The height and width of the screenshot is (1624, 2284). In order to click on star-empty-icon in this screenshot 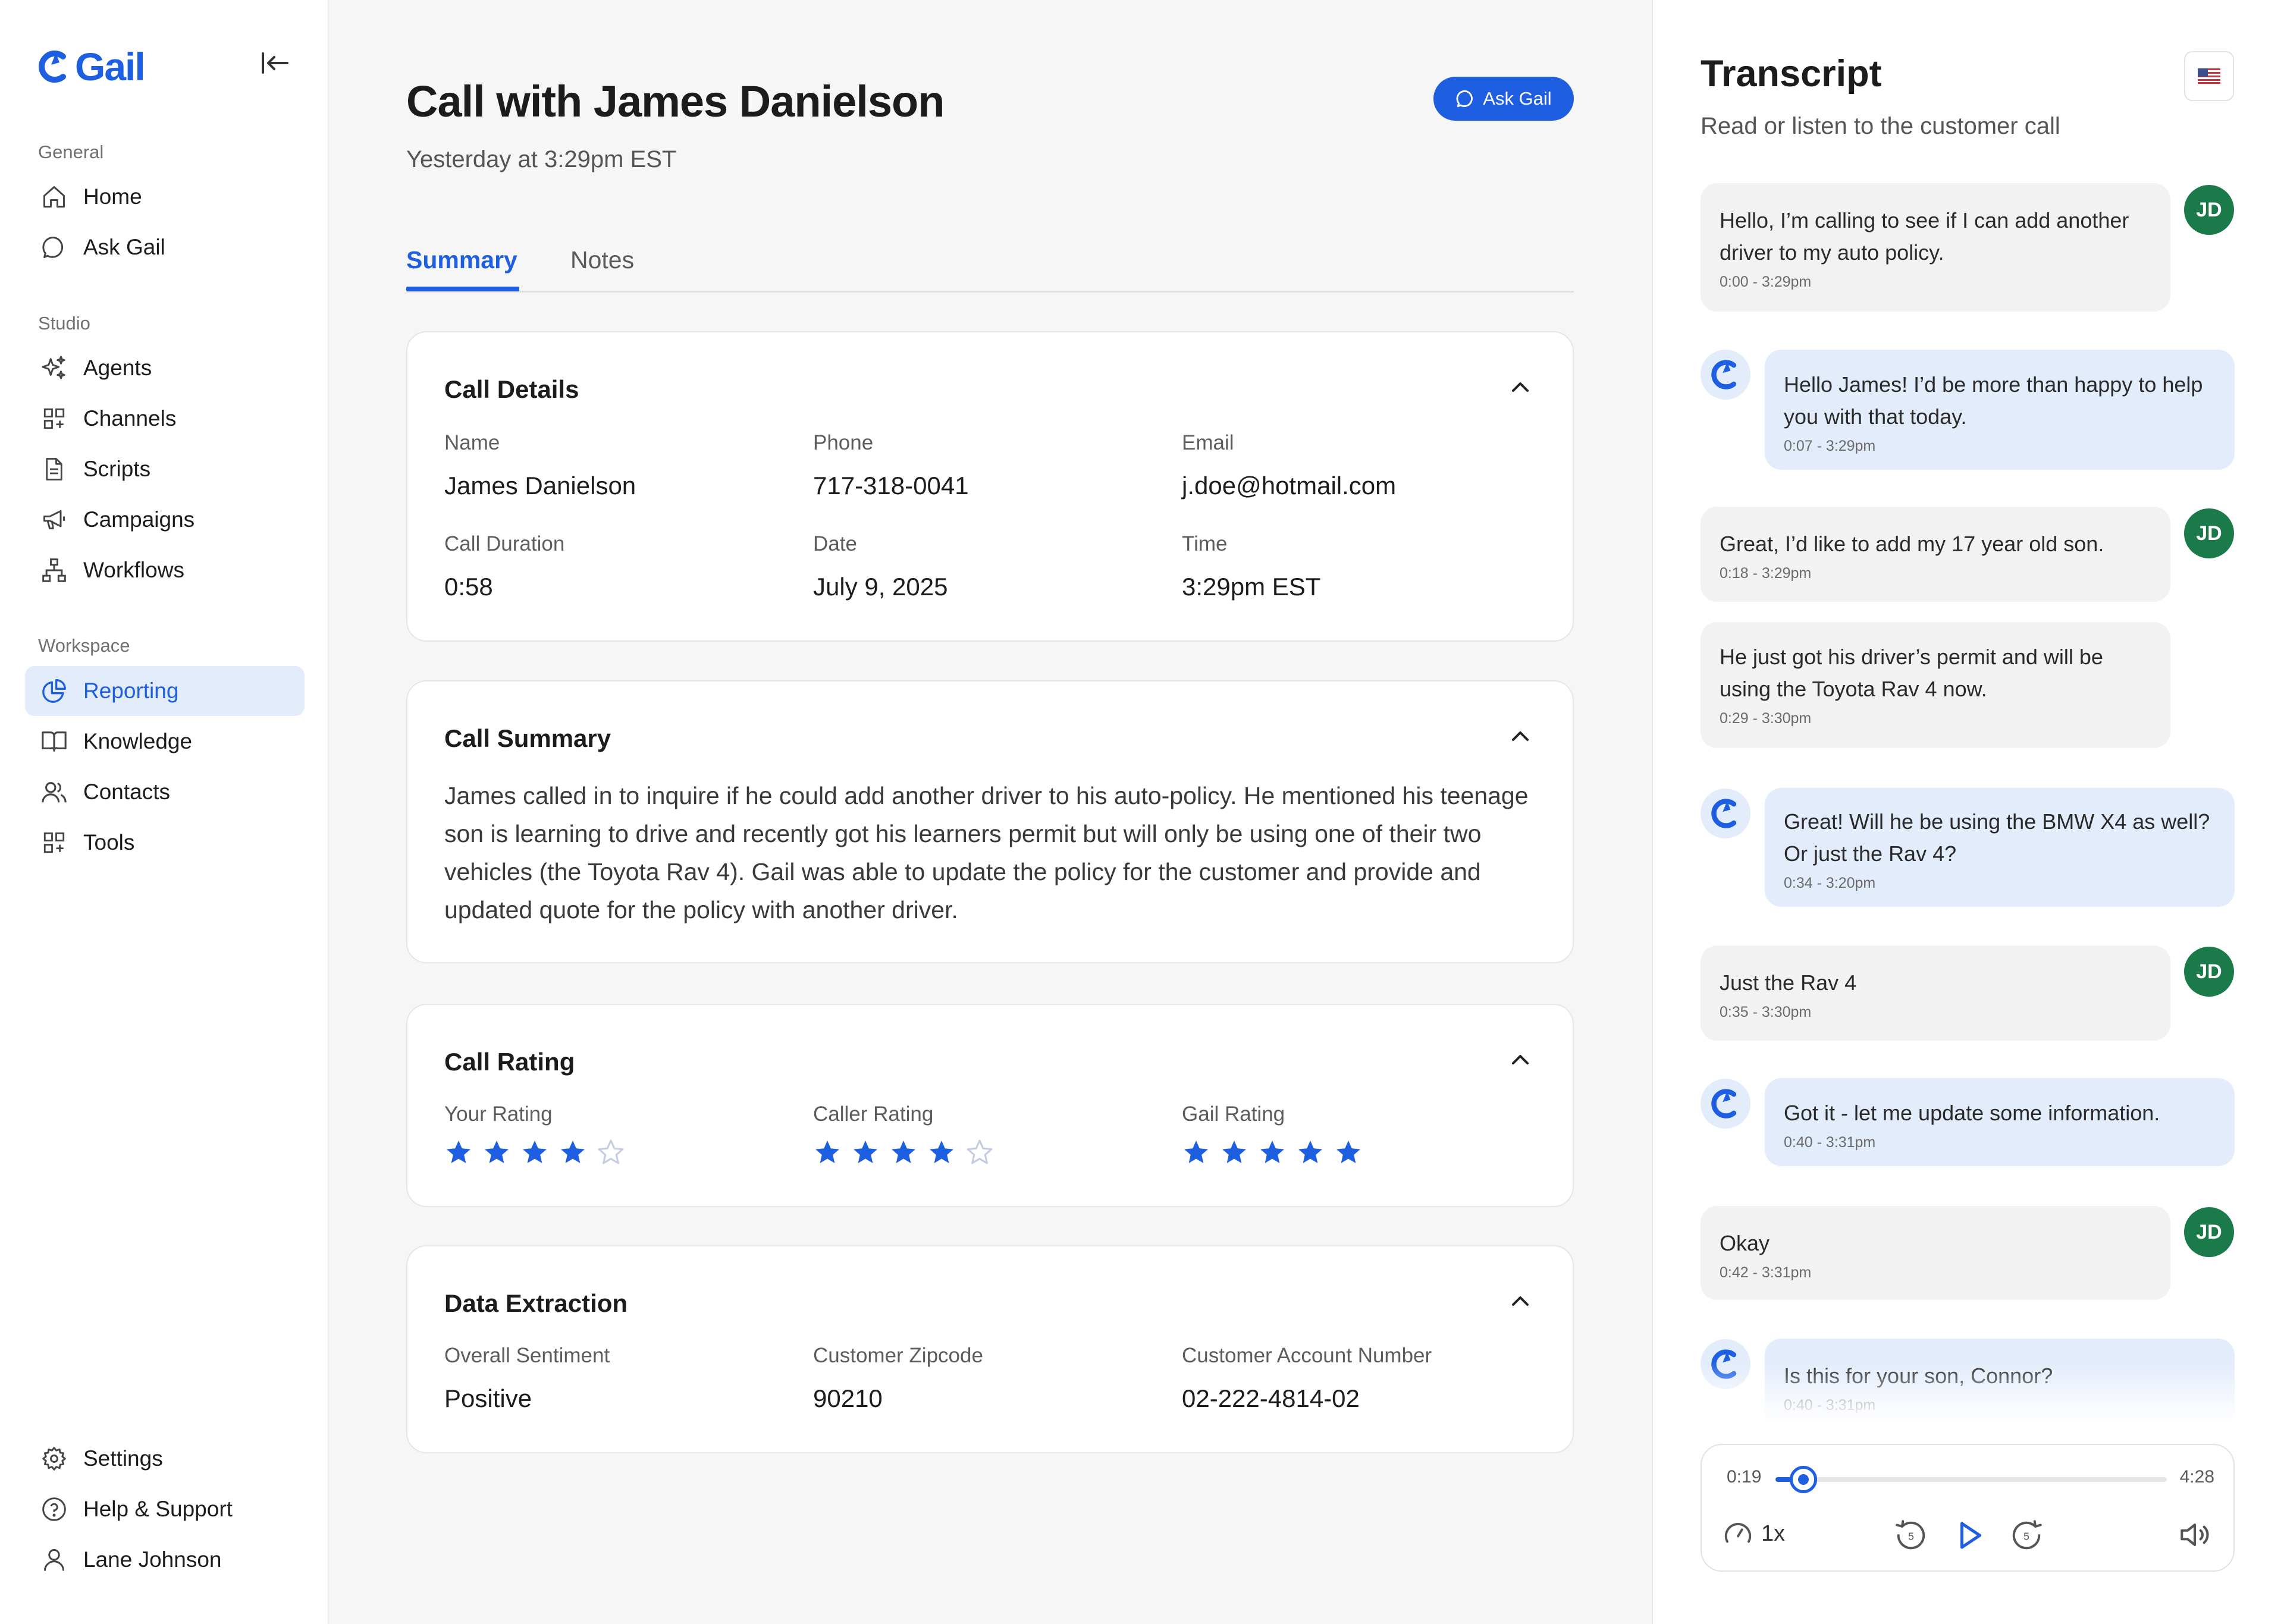, I will do `click(611, 1152)`.